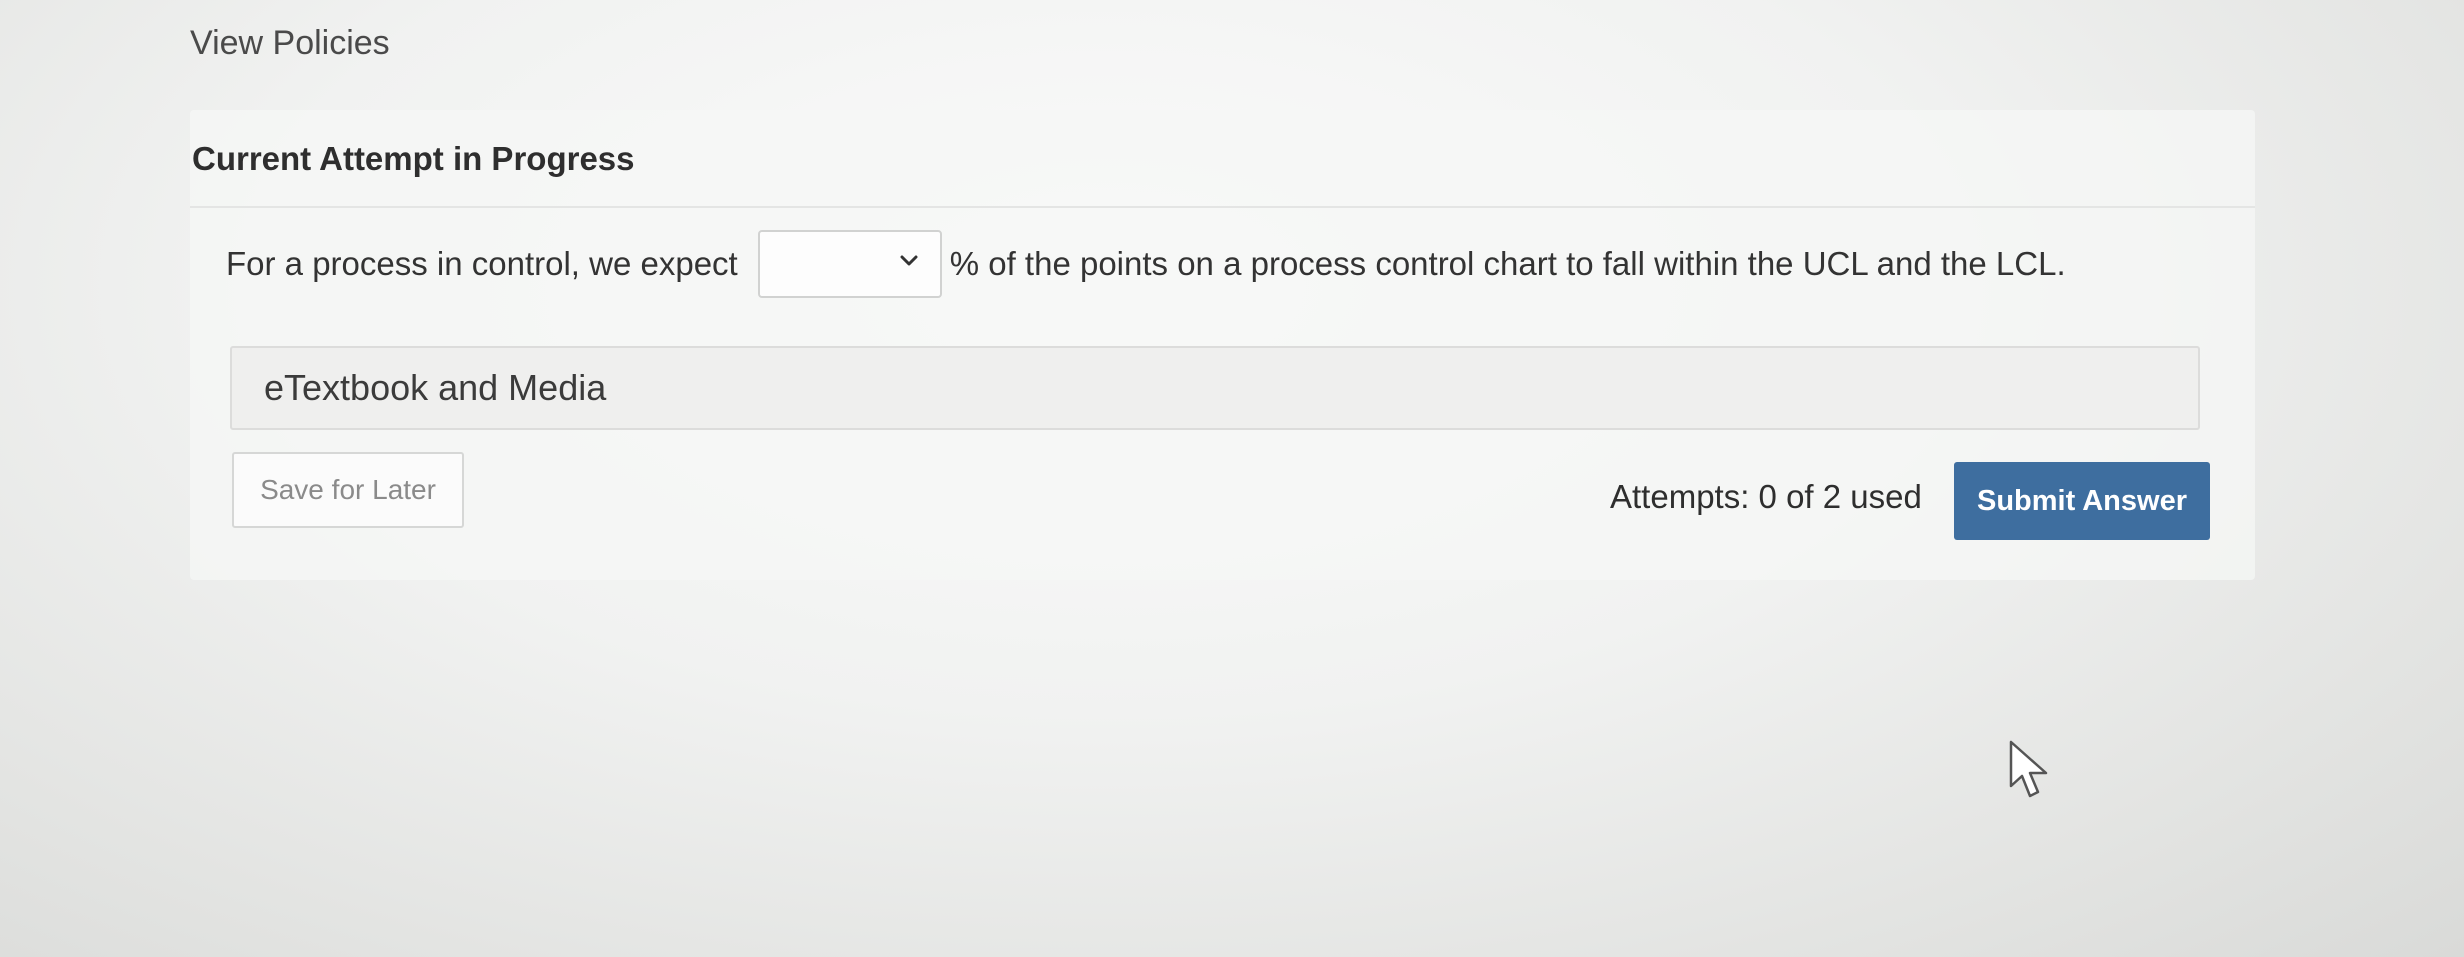 This screenshot has height=957, width=2464. Describe the element at coordinates (1766, 496) in the screenshot. I see `attempts-counter: Attempts: 0 of 2 used` at that location.